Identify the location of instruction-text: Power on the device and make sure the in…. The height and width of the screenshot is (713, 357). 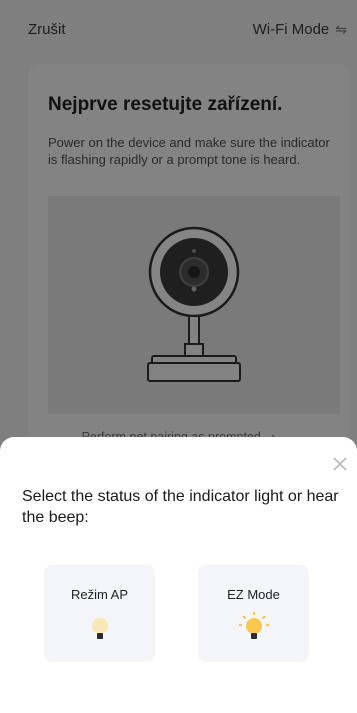
(189, 151).